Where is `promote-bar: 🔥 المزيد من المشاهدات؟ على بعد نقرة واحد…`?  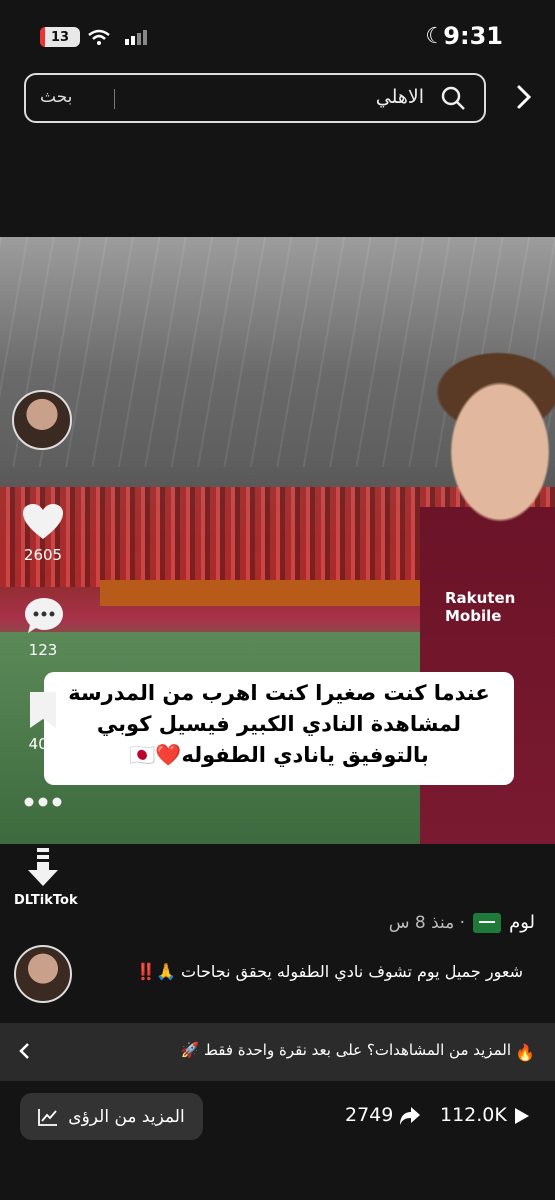
promote-bar: 🔥 المزيد من المشاهدات؟ على بعد نقرة واحد… is located at coordinates (277, 1052).